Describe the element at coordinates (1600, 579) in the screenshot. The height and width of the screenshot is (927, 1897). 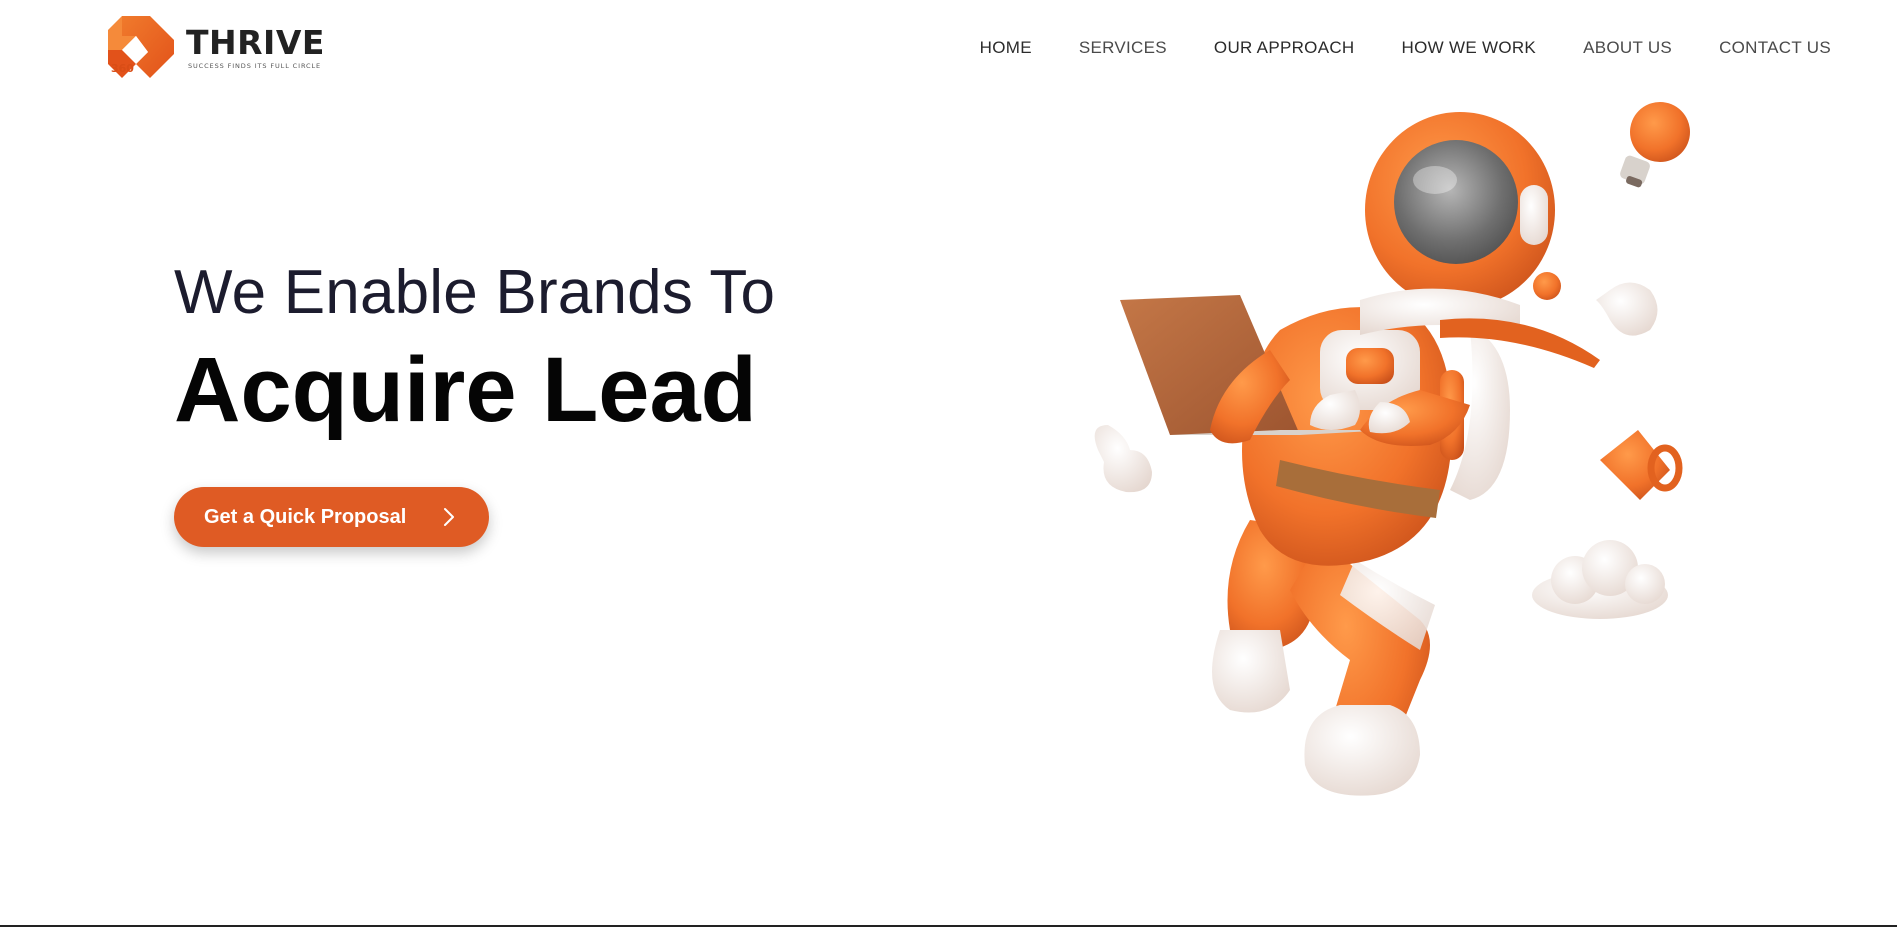
I see `cloud-icon` at that location.